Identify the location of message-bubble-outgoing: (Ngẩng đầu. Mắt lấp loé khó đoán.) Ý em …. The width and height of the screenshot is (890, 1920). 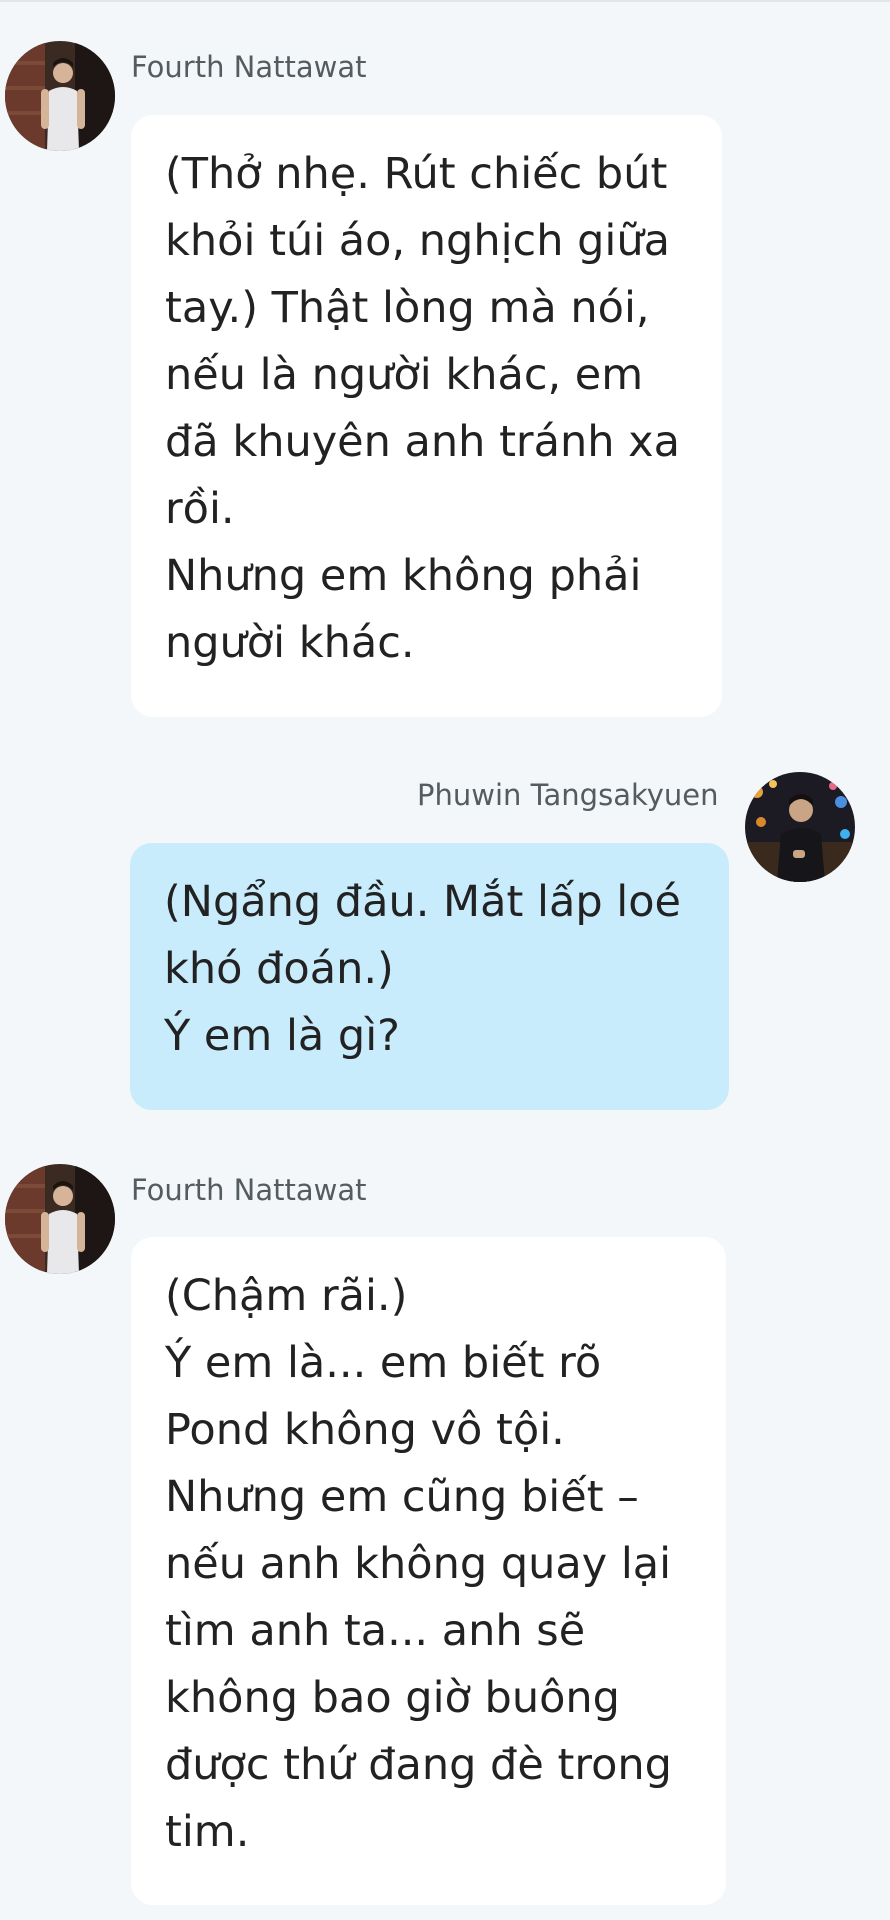
(429, 976).